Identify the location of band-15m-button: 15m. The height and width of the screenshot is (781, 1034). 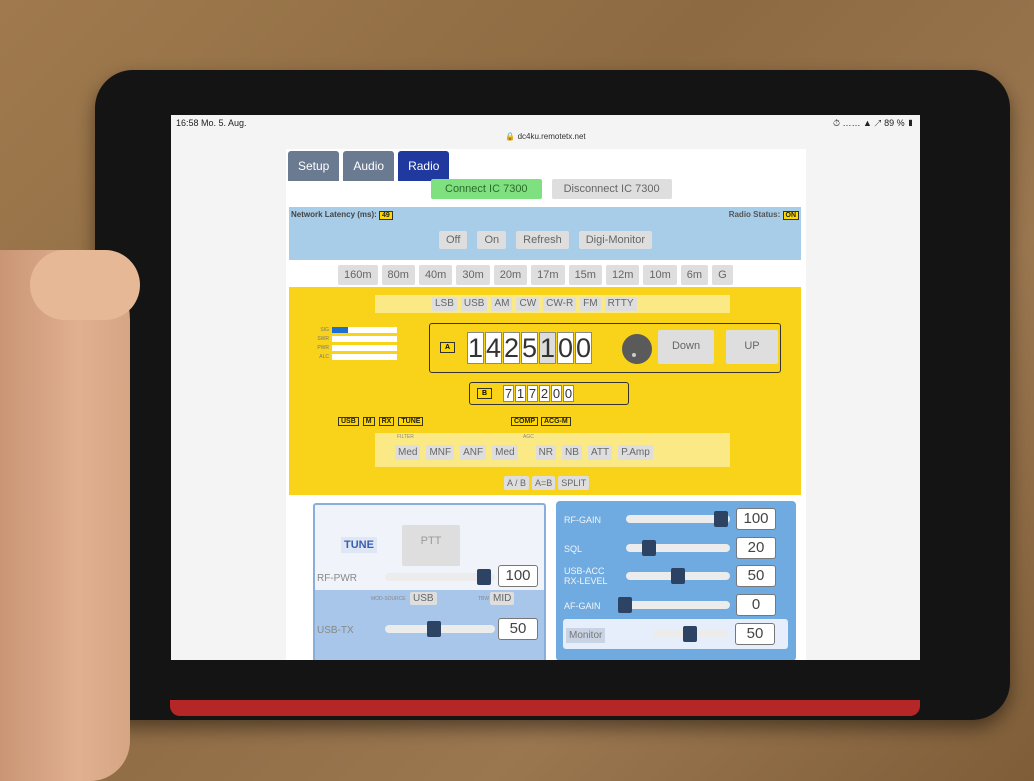
(585, 275).